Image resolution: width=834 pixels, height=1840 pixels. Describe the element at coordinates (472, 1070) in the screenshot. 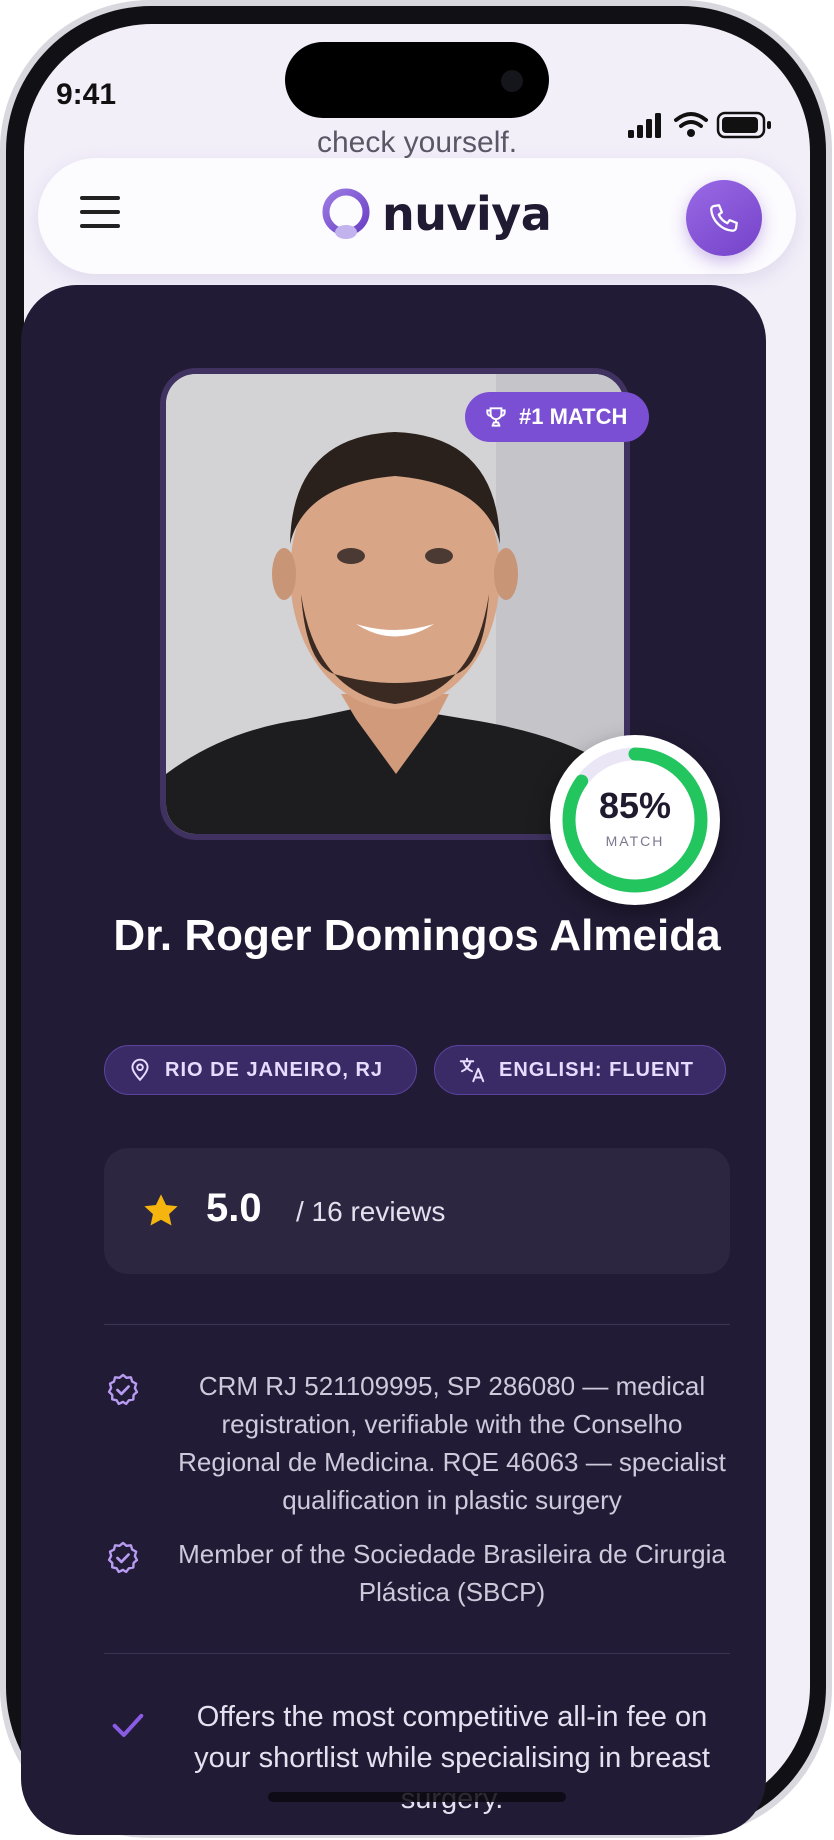

I see `translate-icon` at that location.